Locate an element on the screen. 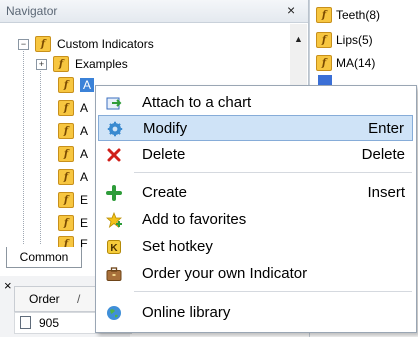 This screenshot has width=418, height=337. tree-item-examples: + f Examples is located at coordinates (82, 64).